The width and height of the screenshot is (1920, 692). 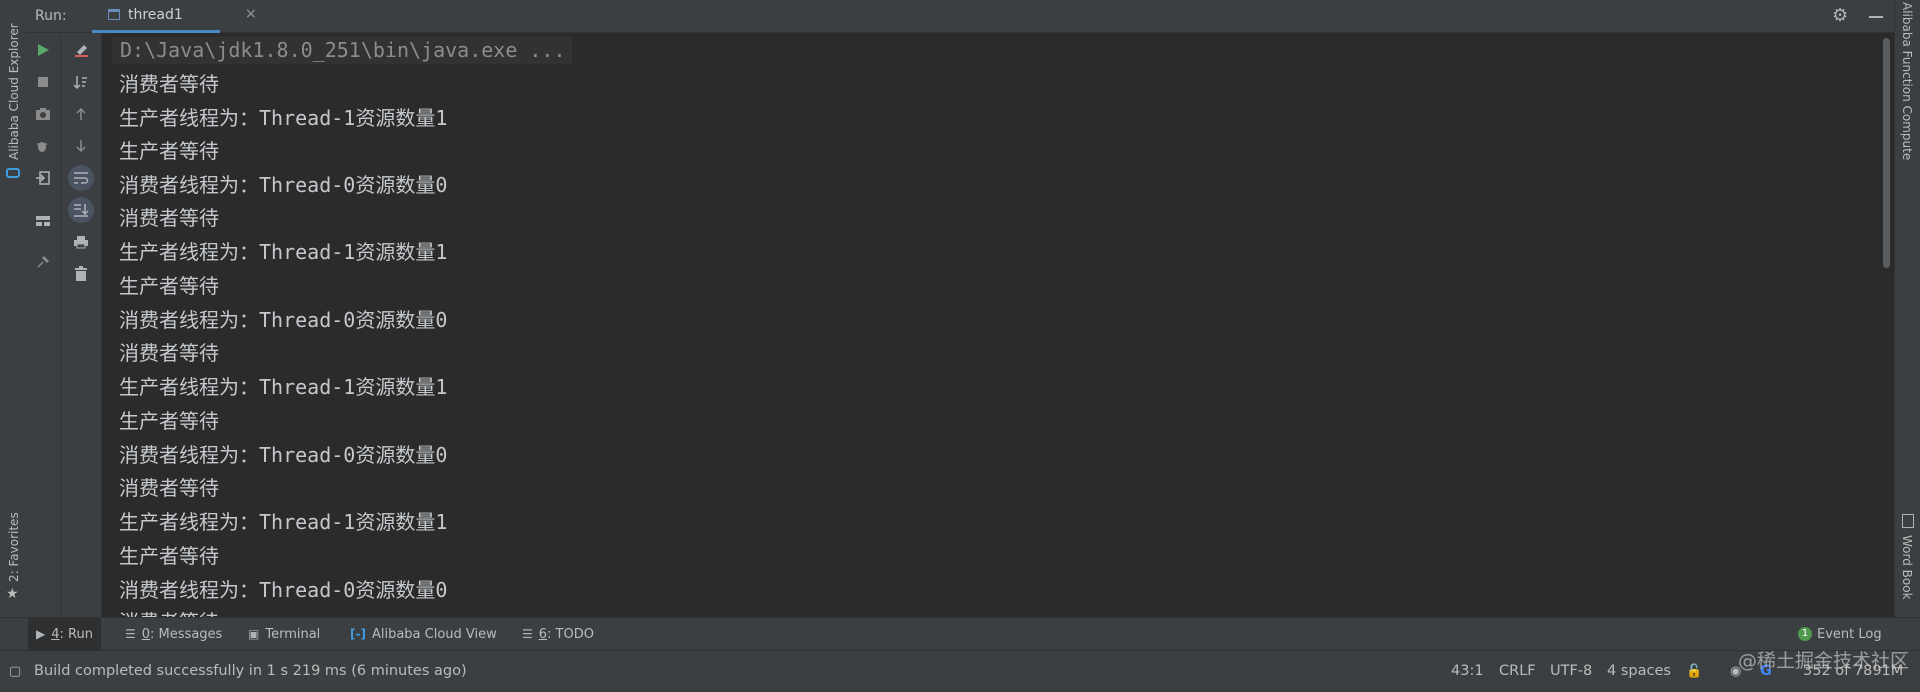 I want to click on sort-button, so click(x=81, y=82).